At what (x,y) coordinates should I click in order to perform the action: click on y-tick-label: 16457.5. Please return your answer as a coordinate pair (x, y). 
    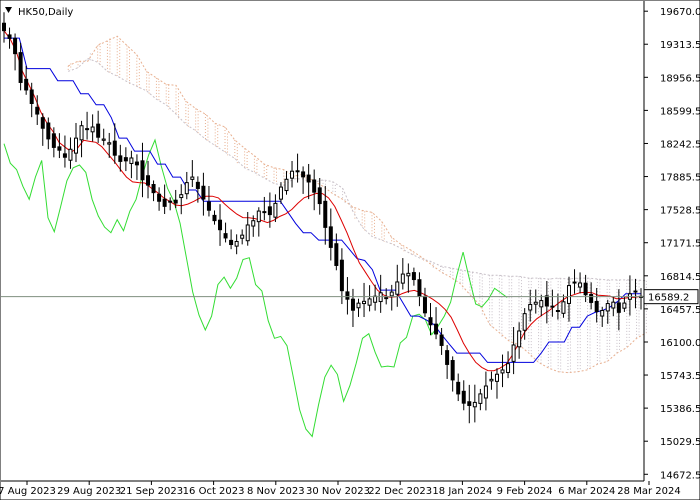
    Looking at the image, I should click on (680, 310).